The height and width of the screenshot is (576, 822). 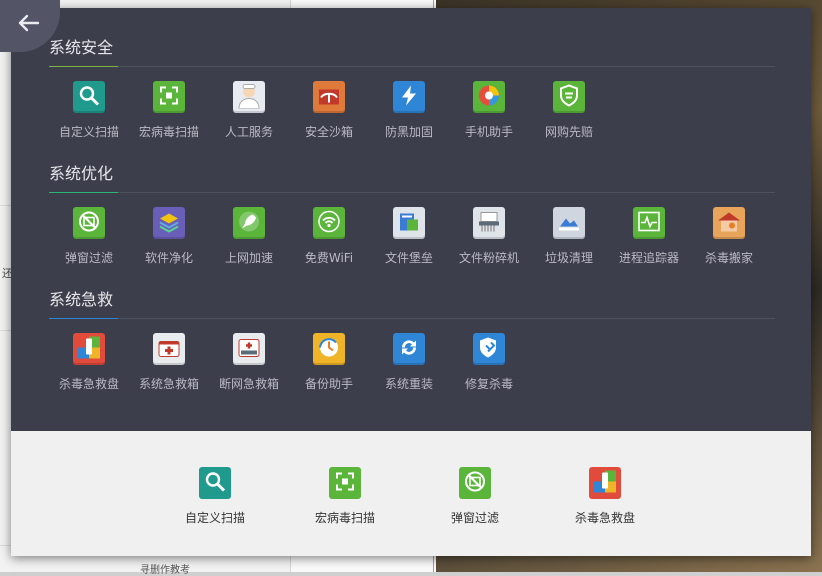 What do you see at coordinates (248, 132) in the screenshot?
I see `tool-label: 人工服务` at bounding box center [248, 132].